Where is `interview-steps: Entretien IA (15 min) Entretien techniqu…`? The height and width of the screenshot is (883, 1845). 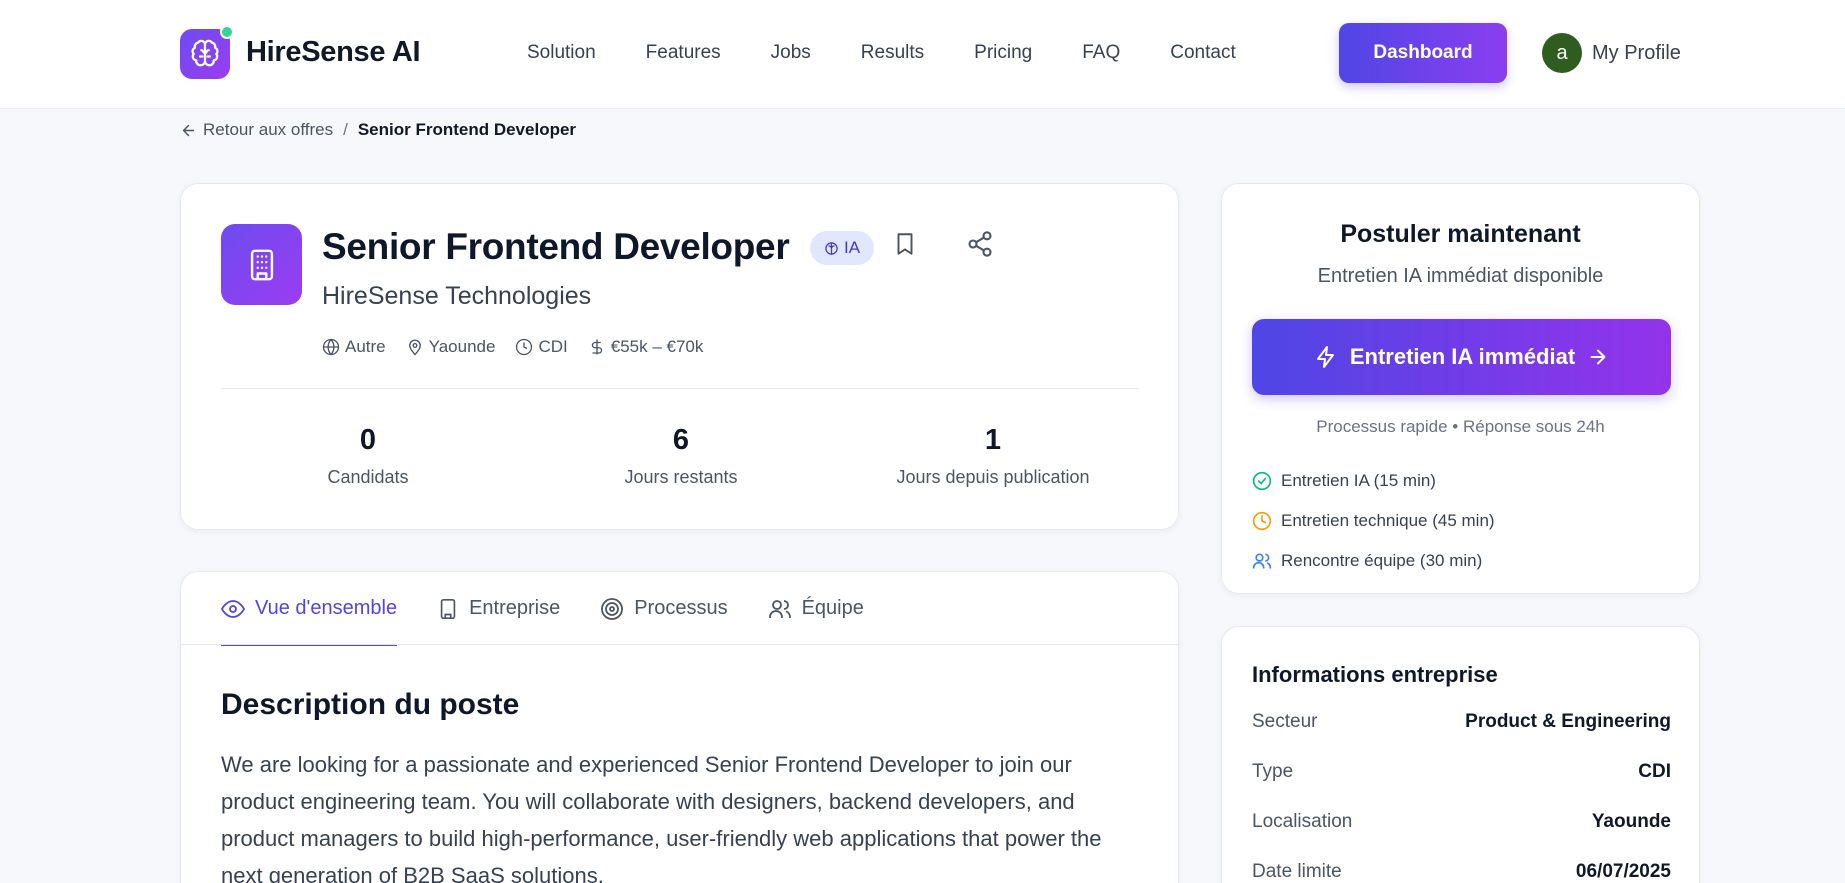
interview-steps: Entretien IA (15 min) Entretien techniqu… is located at coordinates (1373, 521).